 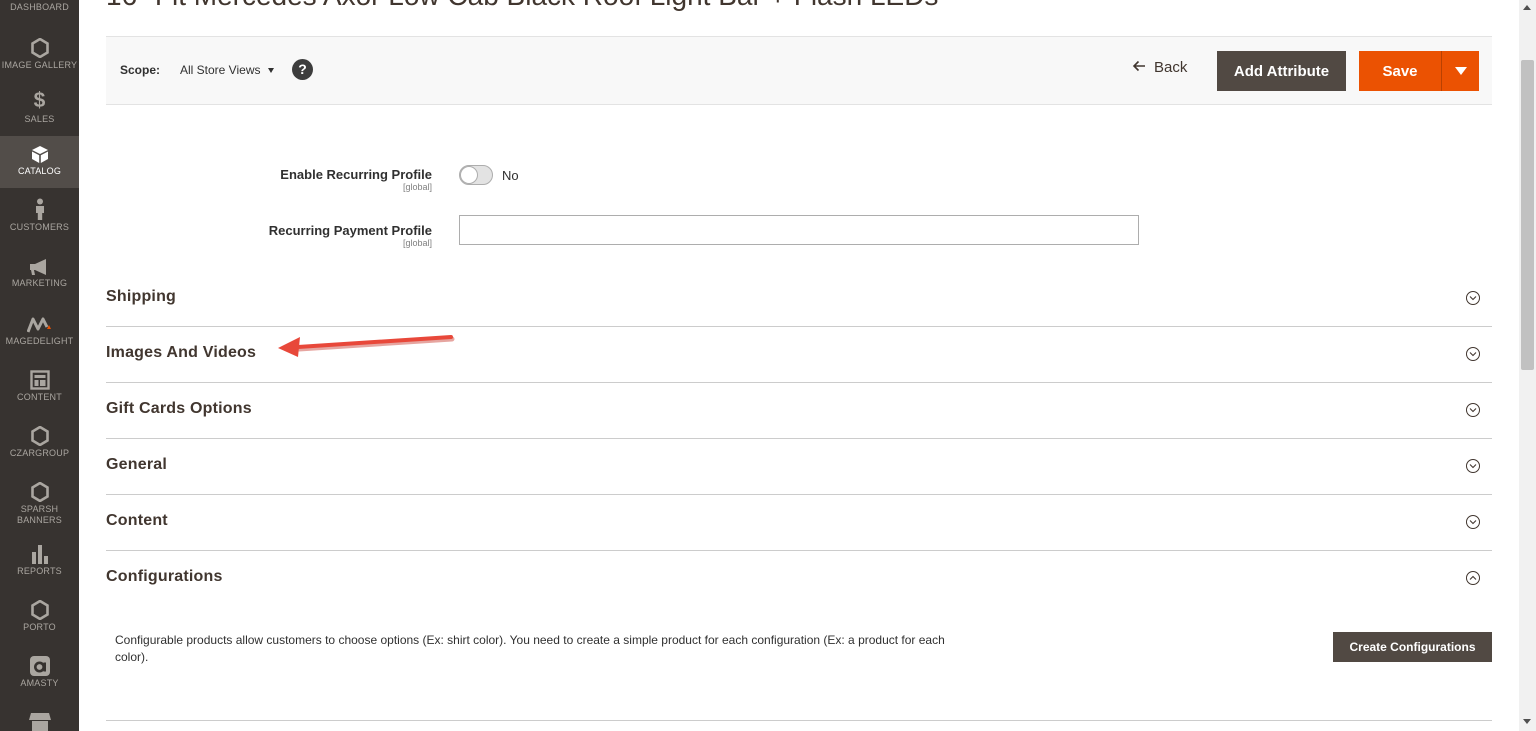 What do you see at coordinates (799, 467) in the screenshot?
I see `section-general: General` at bounding box center [799, 467].